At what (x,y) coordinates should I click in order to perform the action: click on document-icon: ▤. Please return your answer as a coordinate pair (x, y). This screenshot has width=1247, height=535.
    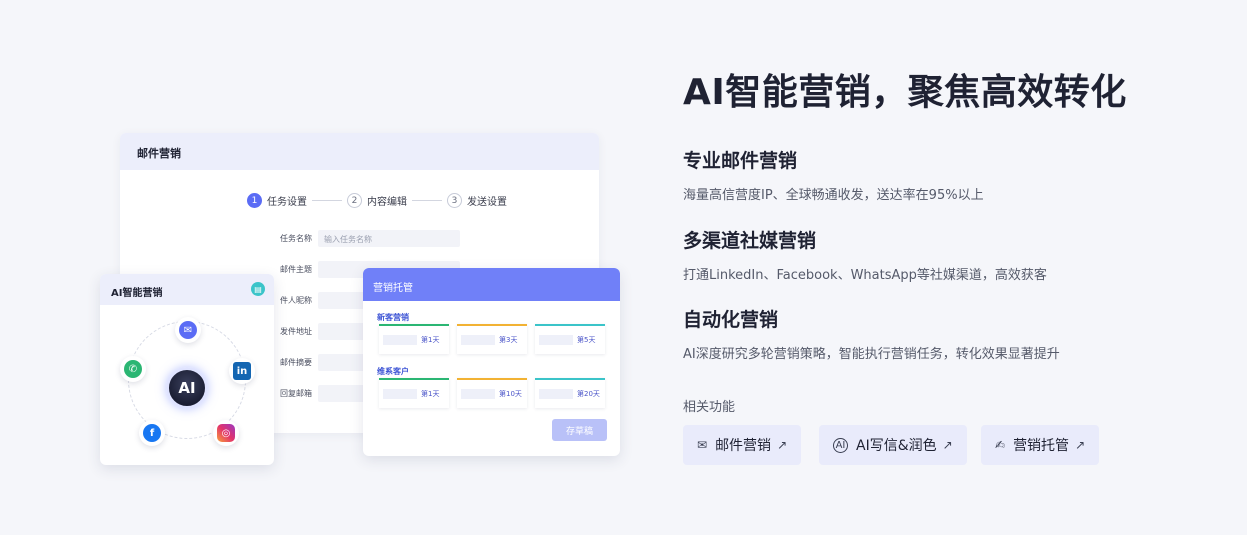
    Looking at the image, I should click on (258, 289).